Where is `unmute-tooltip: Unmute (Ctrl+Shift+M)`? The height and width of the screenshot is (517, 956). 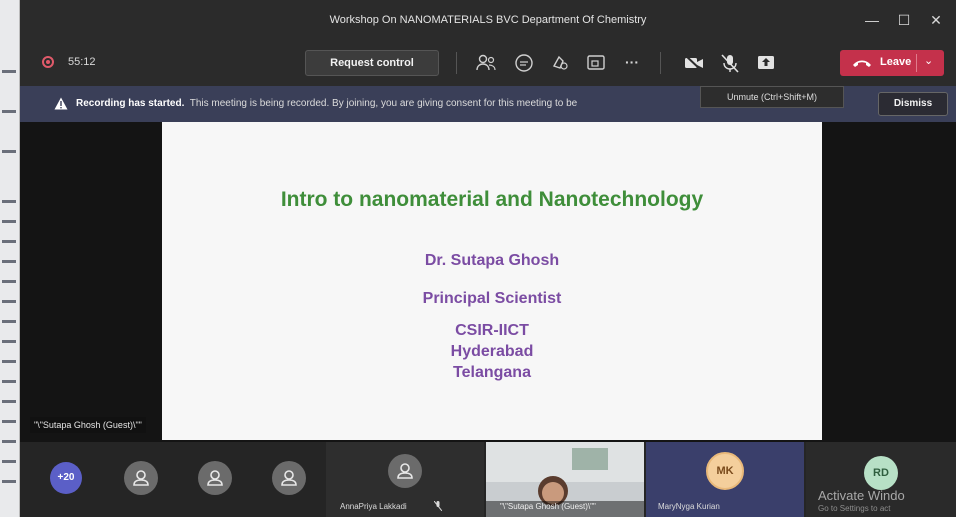 unmute-tooltip: Unmute (Ctrl+Shift+M) is located at coordinates (772, 97).